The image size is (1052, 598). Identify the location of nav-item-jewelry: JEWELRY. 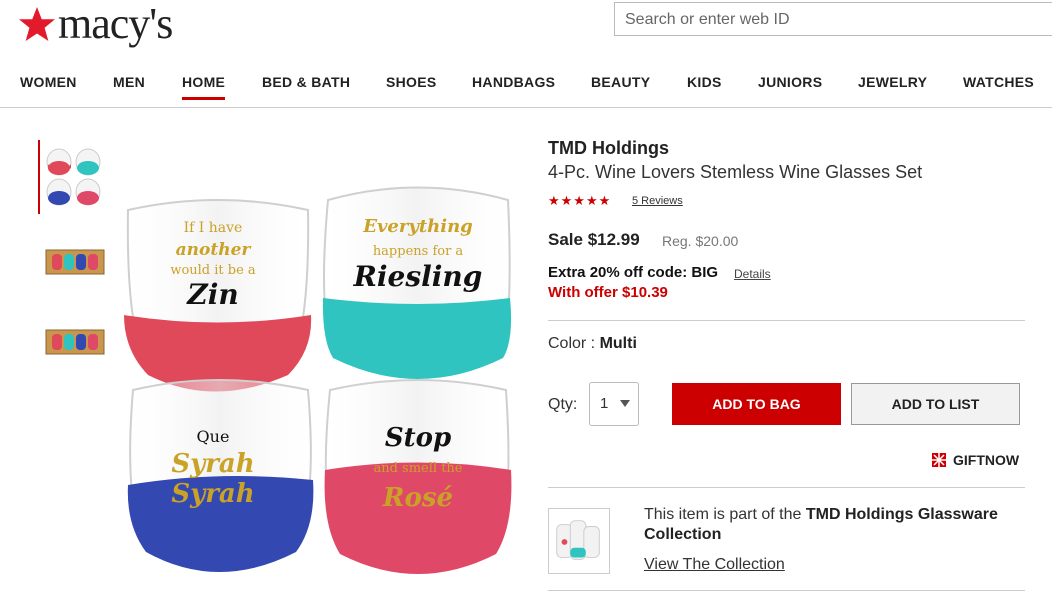
(892, 82).